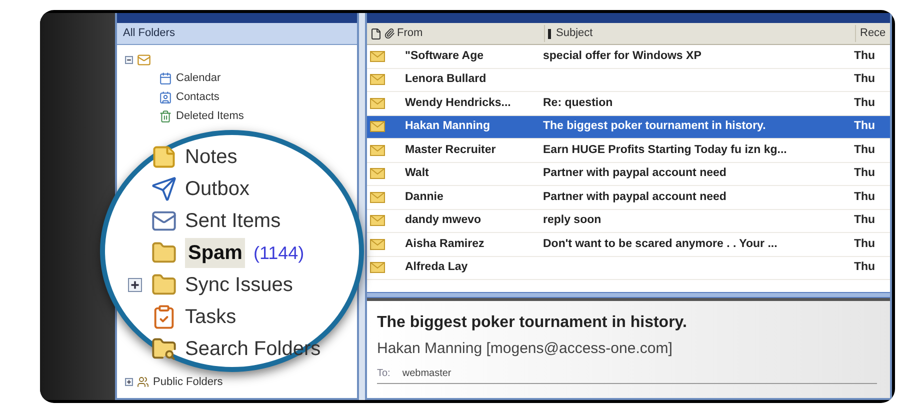 This screenshot has height=407, width=898. I want to click on folder-name: Notes, so click(211, 157).